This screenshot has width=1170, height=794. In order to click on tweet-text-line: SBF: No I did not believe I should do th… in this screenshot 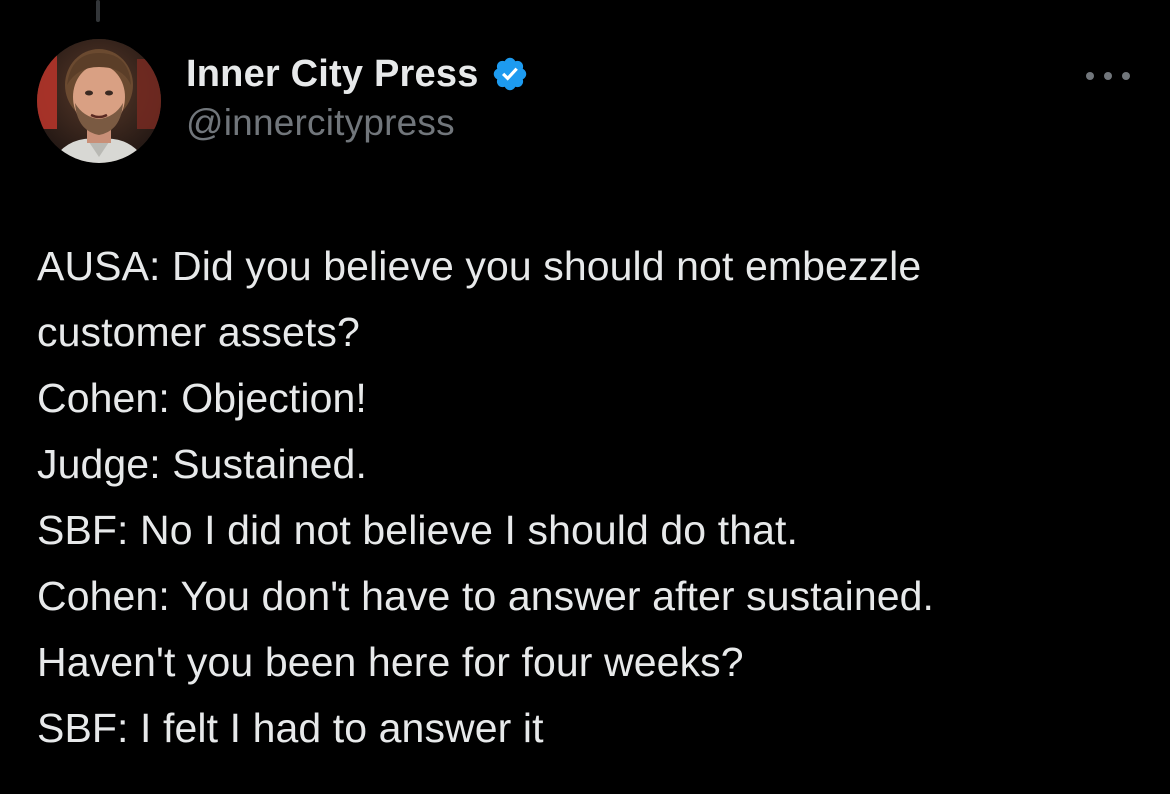, I will do `click(417, 530)`.